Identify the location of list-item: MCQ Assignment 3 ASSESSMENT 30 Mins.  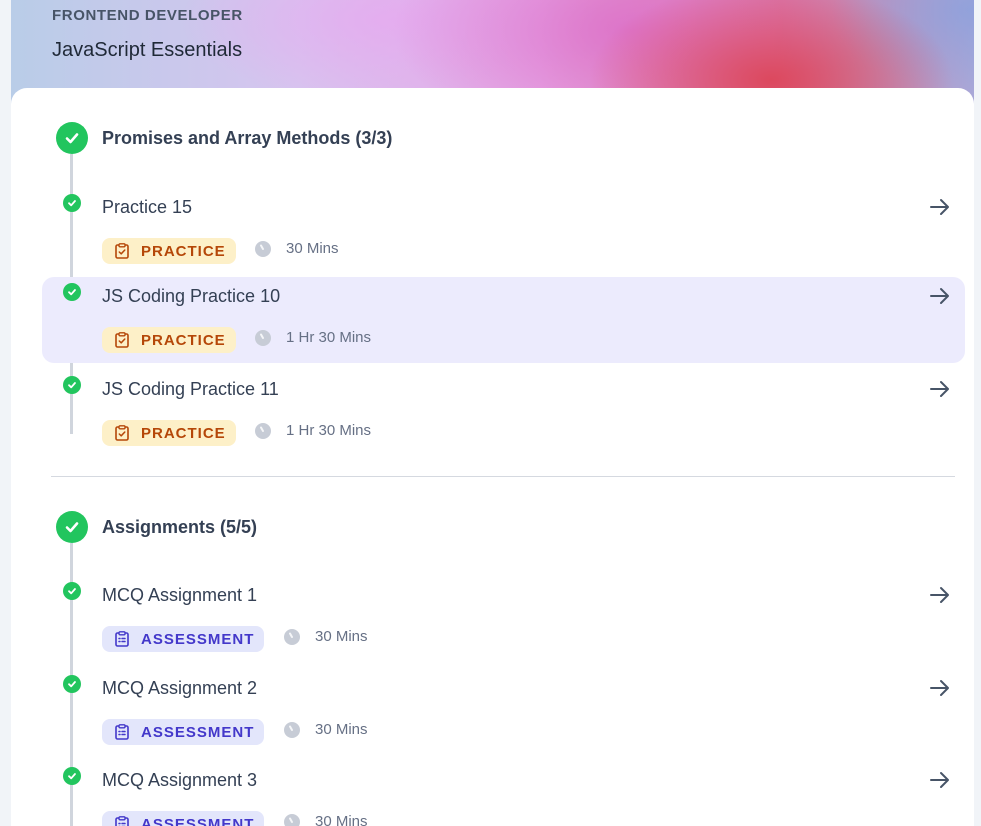
(503, 793).